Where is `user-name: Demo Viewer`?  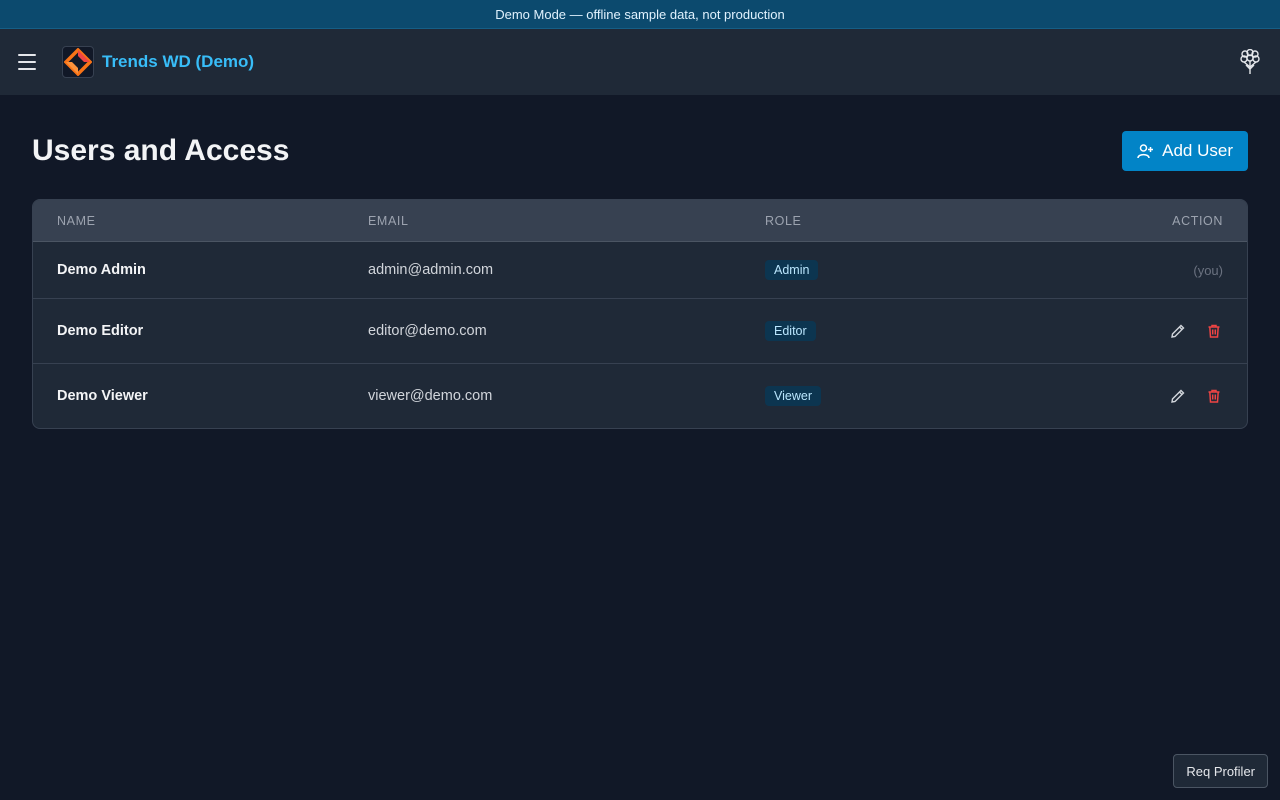 user-name: Demo Viewer is located at coordinates (102, 396).